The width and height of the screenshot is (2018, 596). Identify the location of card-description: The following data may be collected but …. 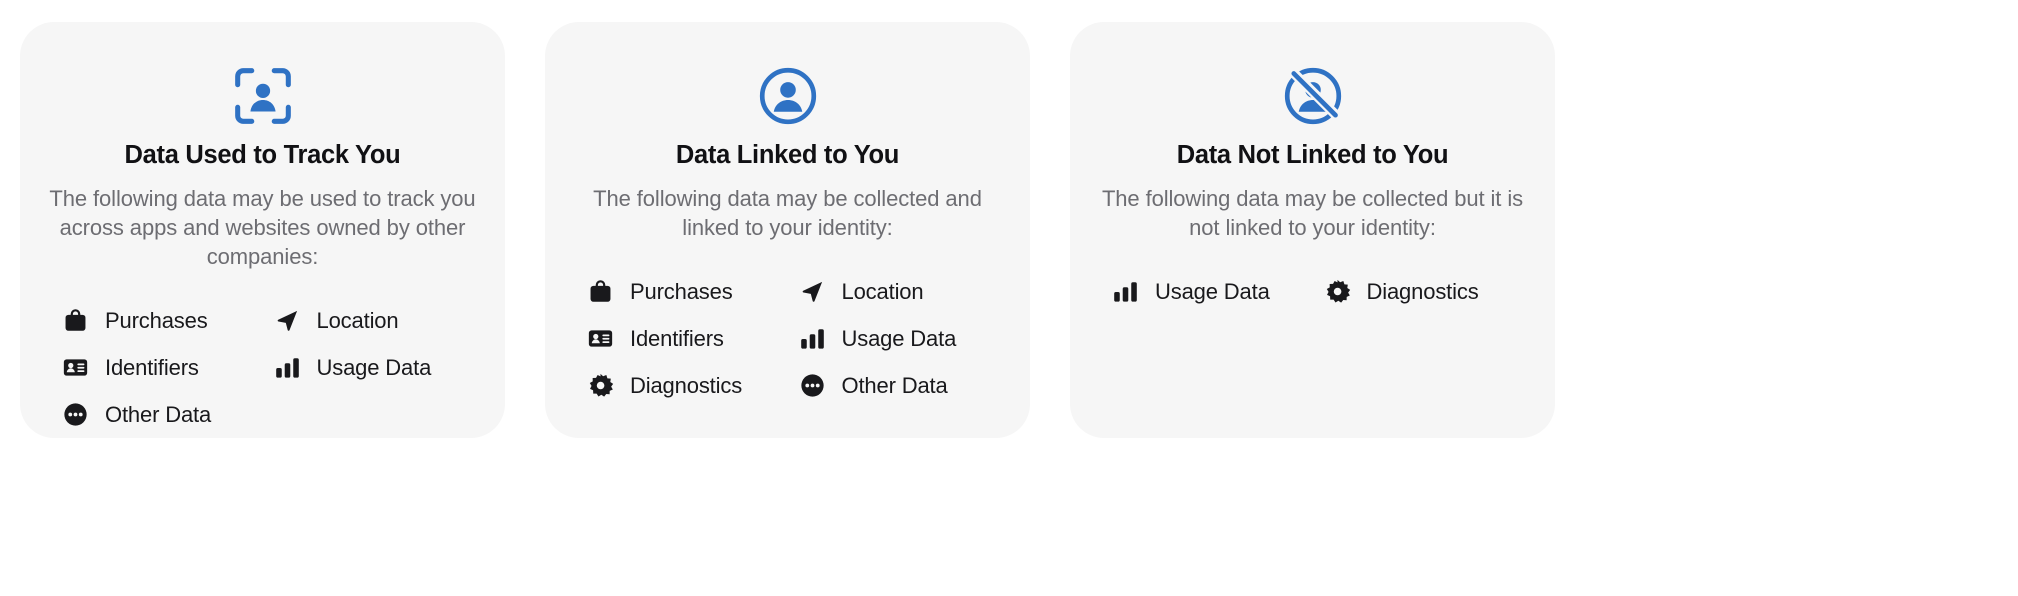
(1312, 212).